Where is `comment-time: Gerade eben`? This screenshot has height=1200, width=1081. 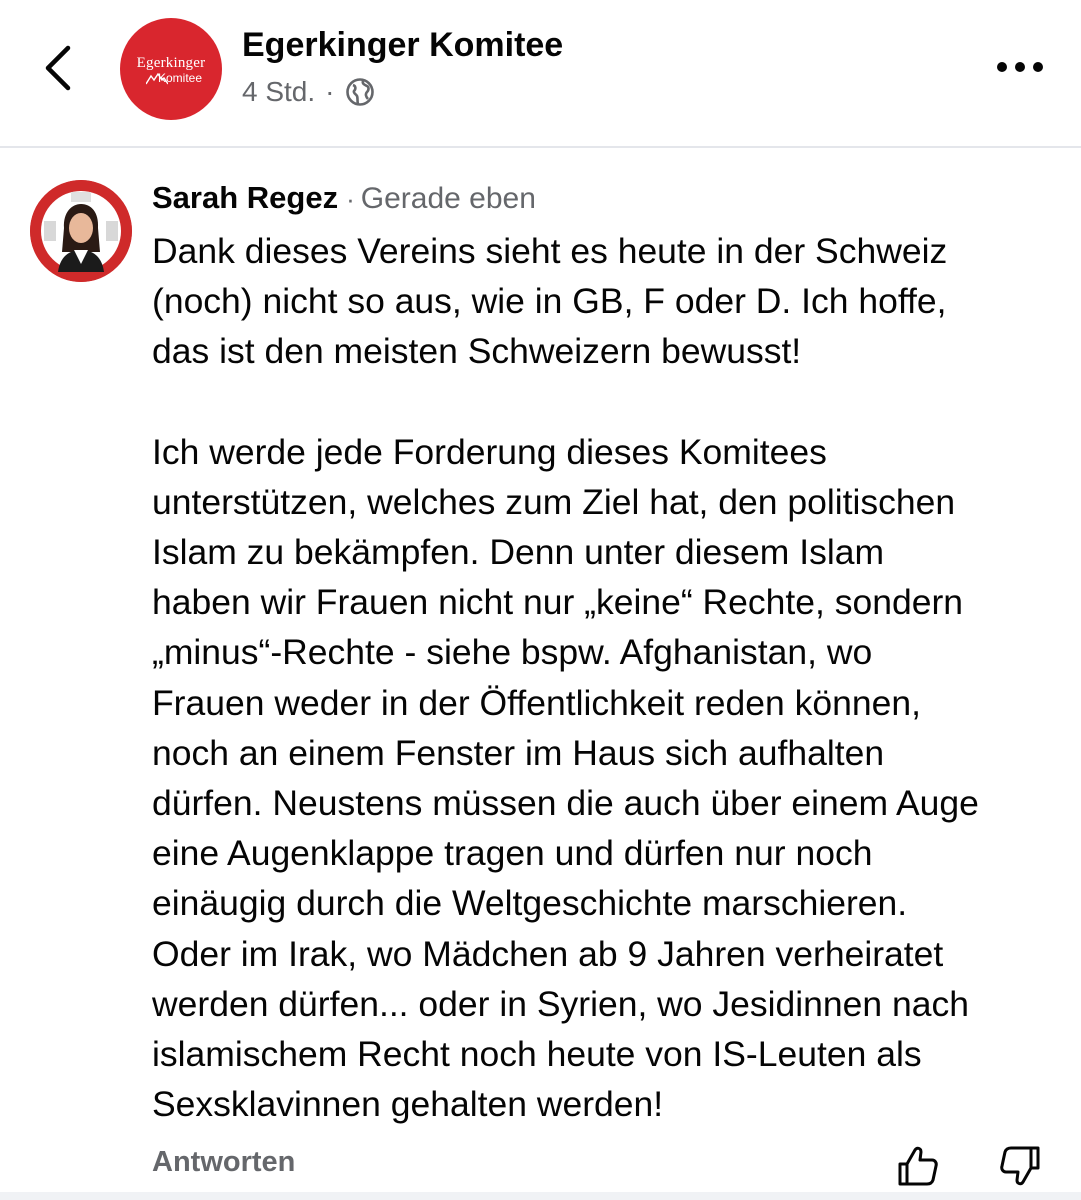
comment-time: Gerade eben is located at coordinates (448, 198).